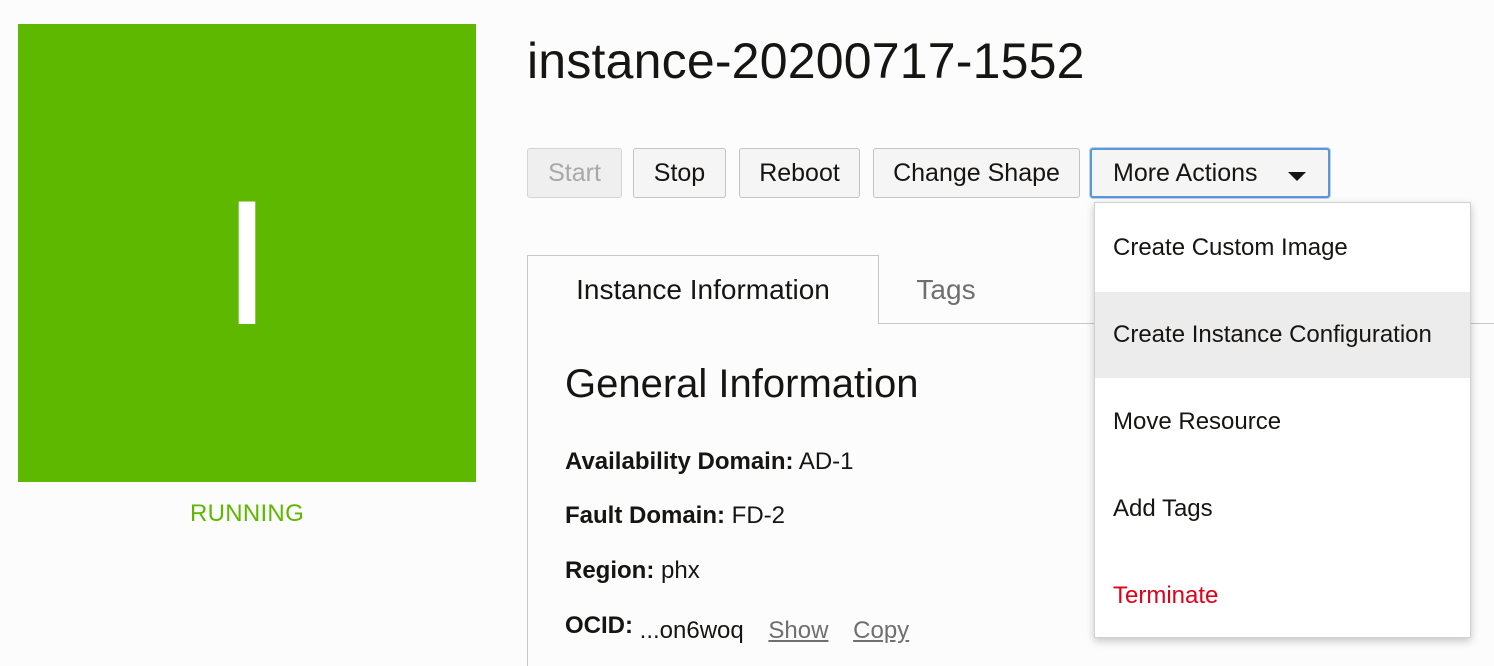 The image size is (1494, 666). Describe the element at coordinates (703, 289) in the screenshot. I see `tab-instance-information: Instance Information` at that location.